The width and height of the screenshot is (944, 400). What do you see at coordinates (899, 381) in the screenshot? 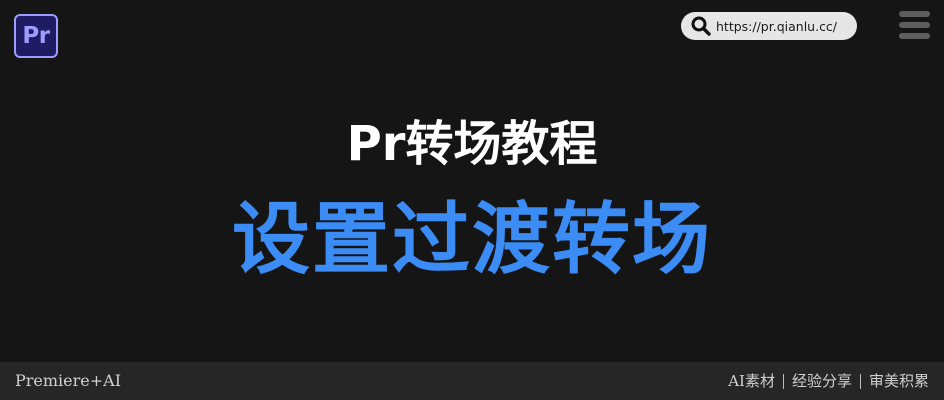
I see `footer-link-aesthetic-accumulation: 审美积累` at bounding box center [899, 381].